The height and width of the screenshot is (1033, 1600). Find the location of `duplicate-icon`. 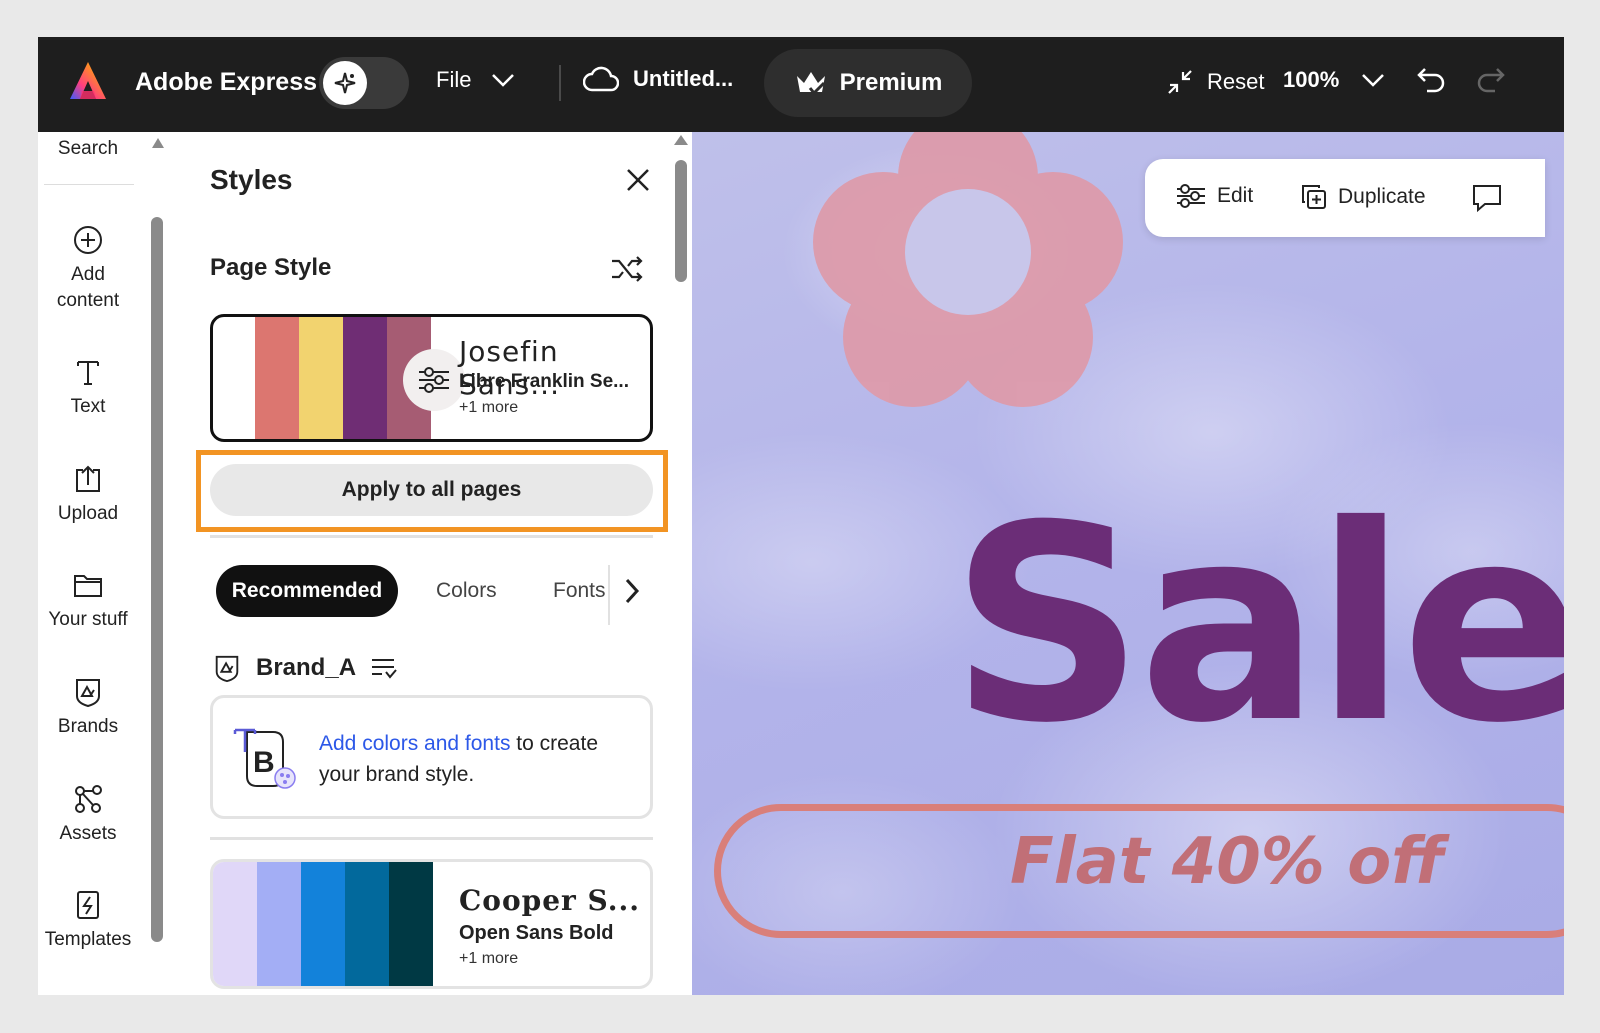

duplicate-icon is located at coordinates (1314, 197).